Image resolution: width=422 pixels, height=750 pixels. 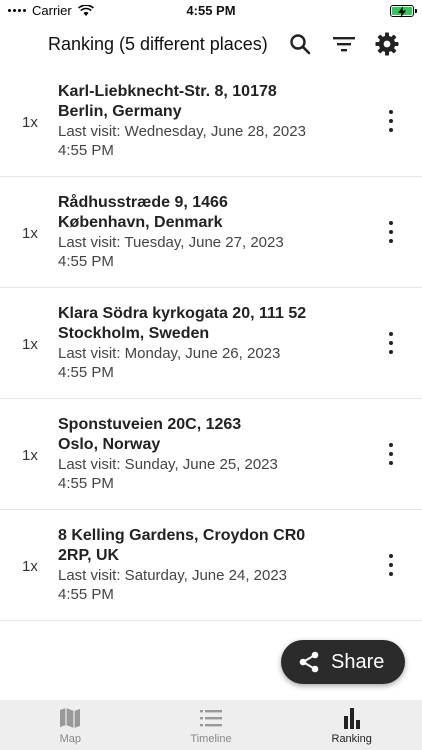 What do you see at coordinates (158, 44) in the screenshot?
I see `page-title: Ranking (5 different places)` at bounding box center [158, 44].